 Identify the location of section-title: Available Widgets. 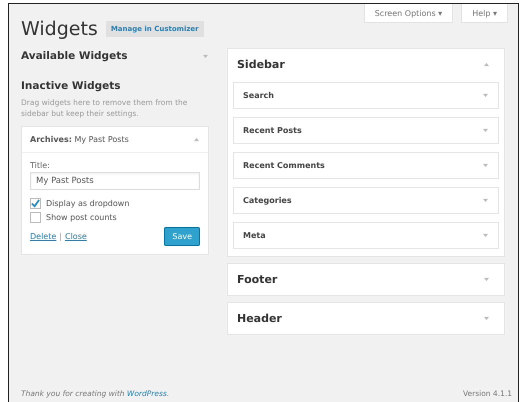
(74, 56).